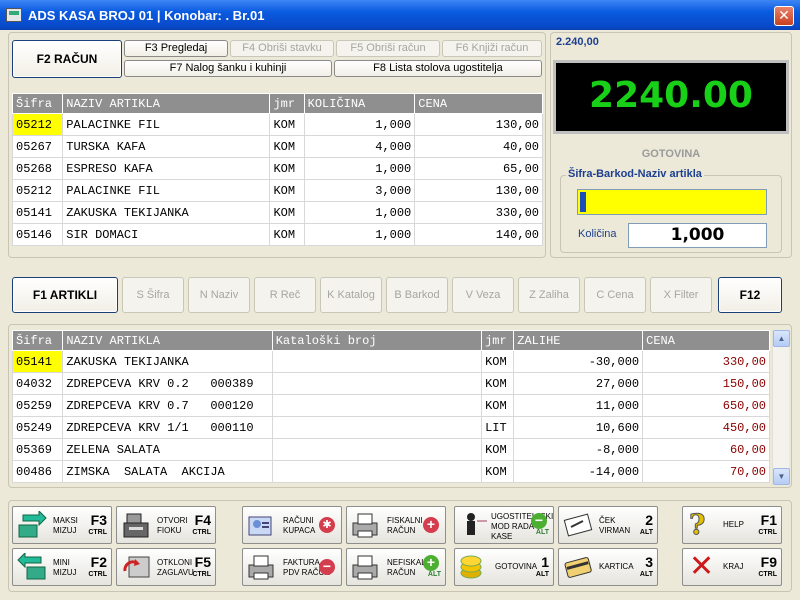 This screenshot has width=800, height=600. Describe the element at coordinates (65, 295) in the screenshot. I see `artikli-button: F1 ARTIKLI` at that location.